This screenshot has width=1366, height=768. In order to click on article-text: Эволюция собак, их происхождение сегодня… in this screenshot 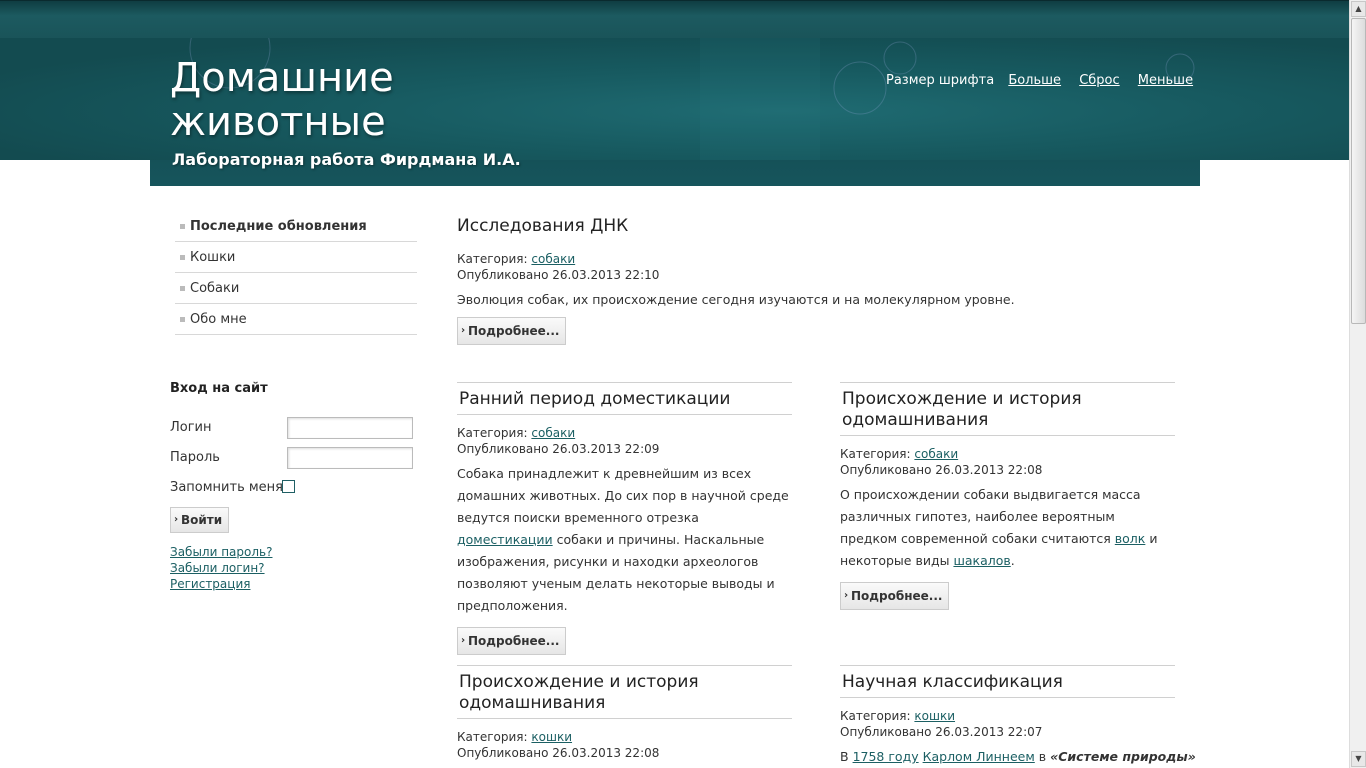, I will do `click(736, 299)`.